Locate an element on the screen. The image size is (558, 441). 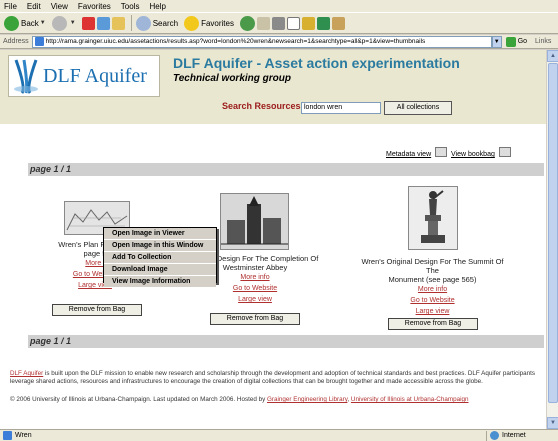
back-button: Back ▼ is located at coordinates (25, 23).